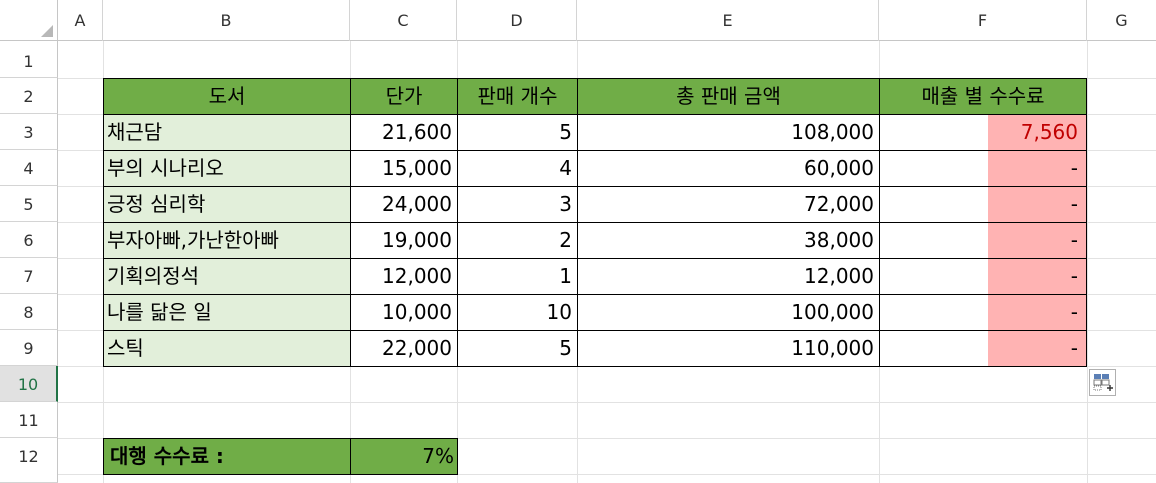 Image resolution: width=1156 pixels, height=483 pixels. I want to click on row-header-6: 6, so click(29, 240).